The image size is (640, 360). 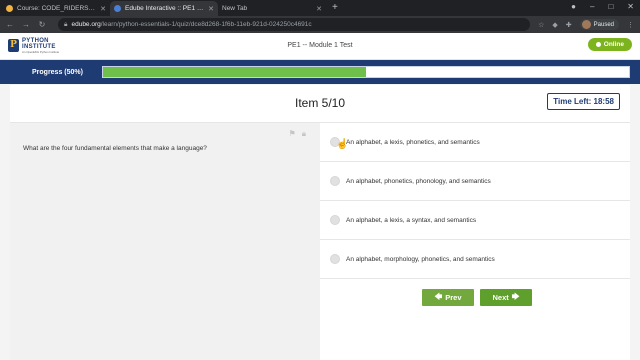 What do you see at coordinates (297, 134) in the screenshot?
I see `question-tools: ⚑ 🔒︎` at bounding box center [297, 134].